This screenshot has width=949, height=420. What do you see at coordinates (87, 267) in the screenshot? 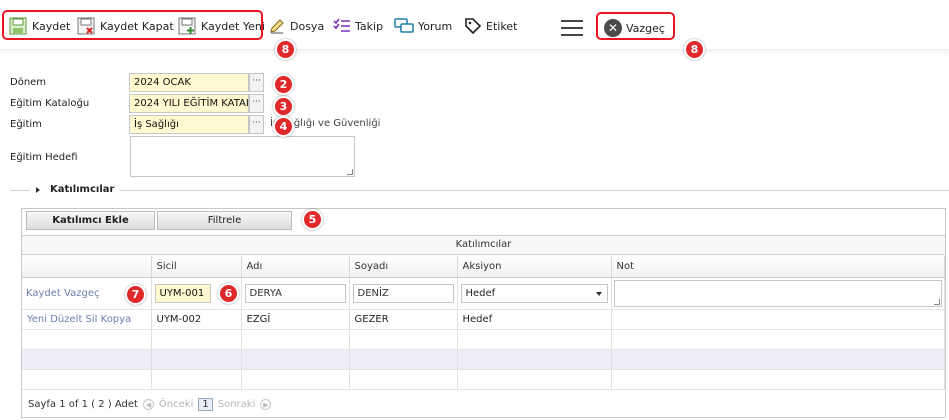
I see `col-actions` at bounding box center [87, 267].